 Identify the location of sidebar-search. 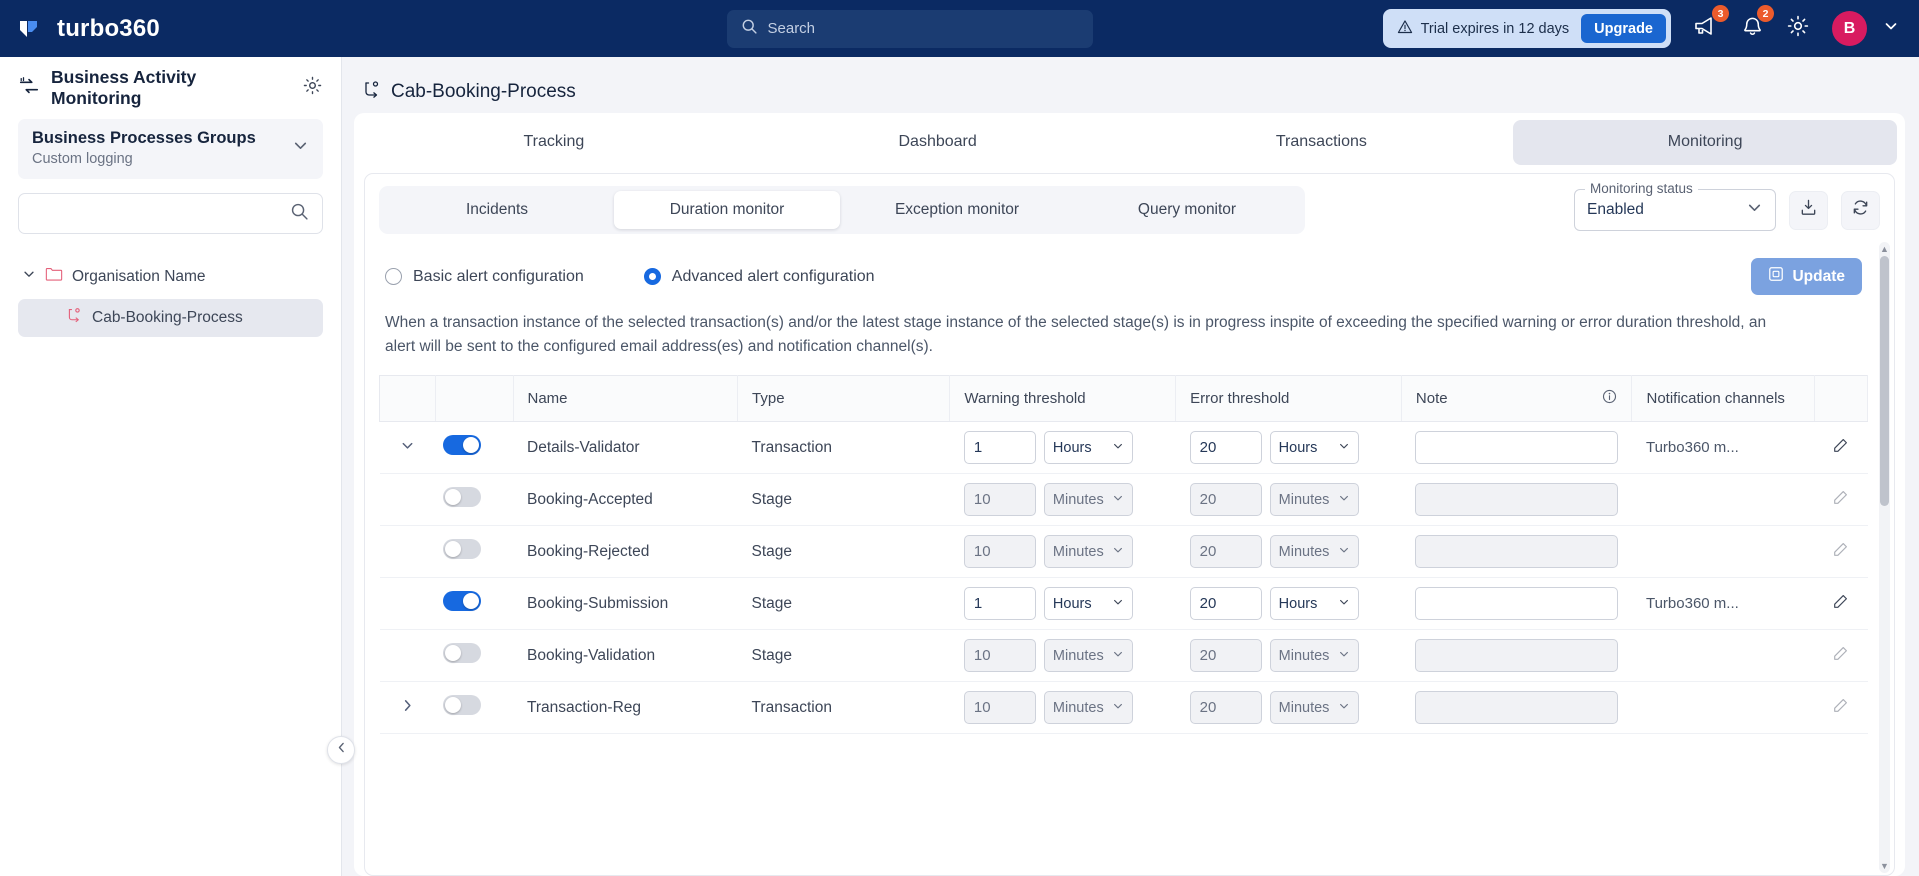
(170, 213).